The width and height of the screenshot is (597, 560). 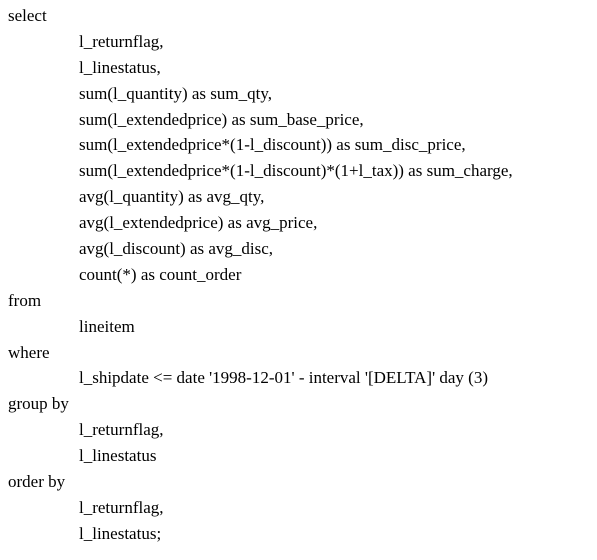 What do you see at coordinates (175, 93) in the screenshot?
I see `sql-select-column: sum(l_quantity) as sum_qty,` at bounding box center [175, 93].